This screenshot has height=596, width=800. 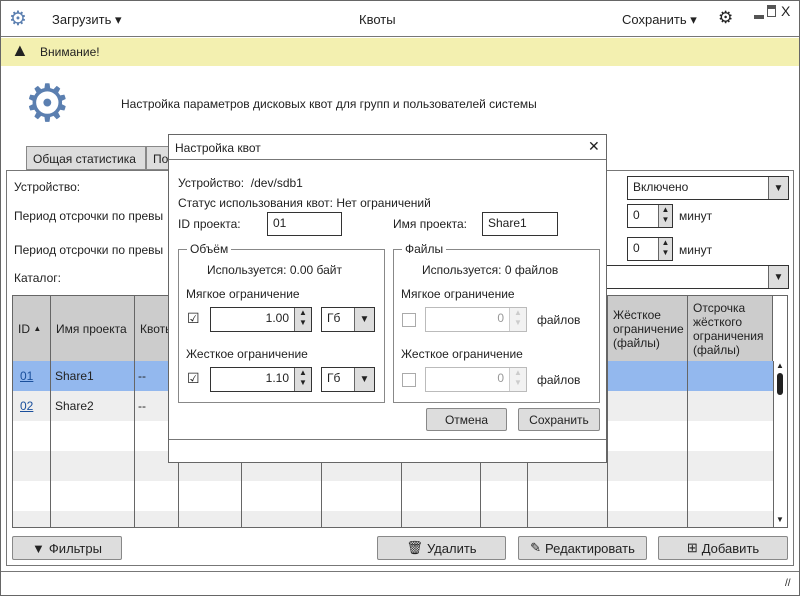 I want to click on load-menu-label: Загрузить, so click(x=82, y=19).